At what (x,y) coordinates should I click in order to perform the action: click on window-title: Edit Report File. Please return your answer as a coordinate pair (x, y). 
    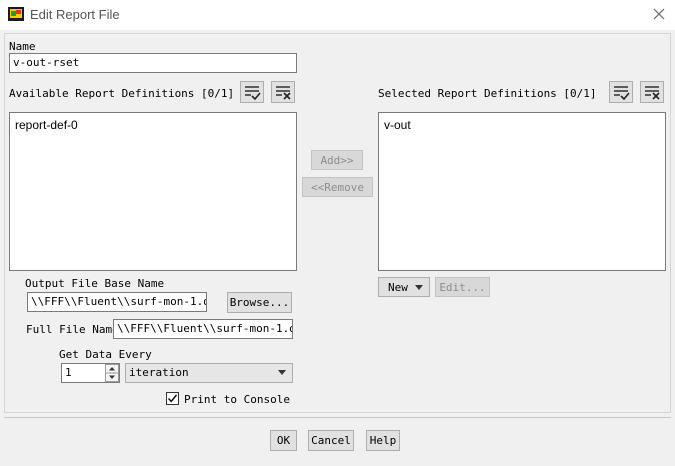
    Looking at the image, I should click on (75, 14).